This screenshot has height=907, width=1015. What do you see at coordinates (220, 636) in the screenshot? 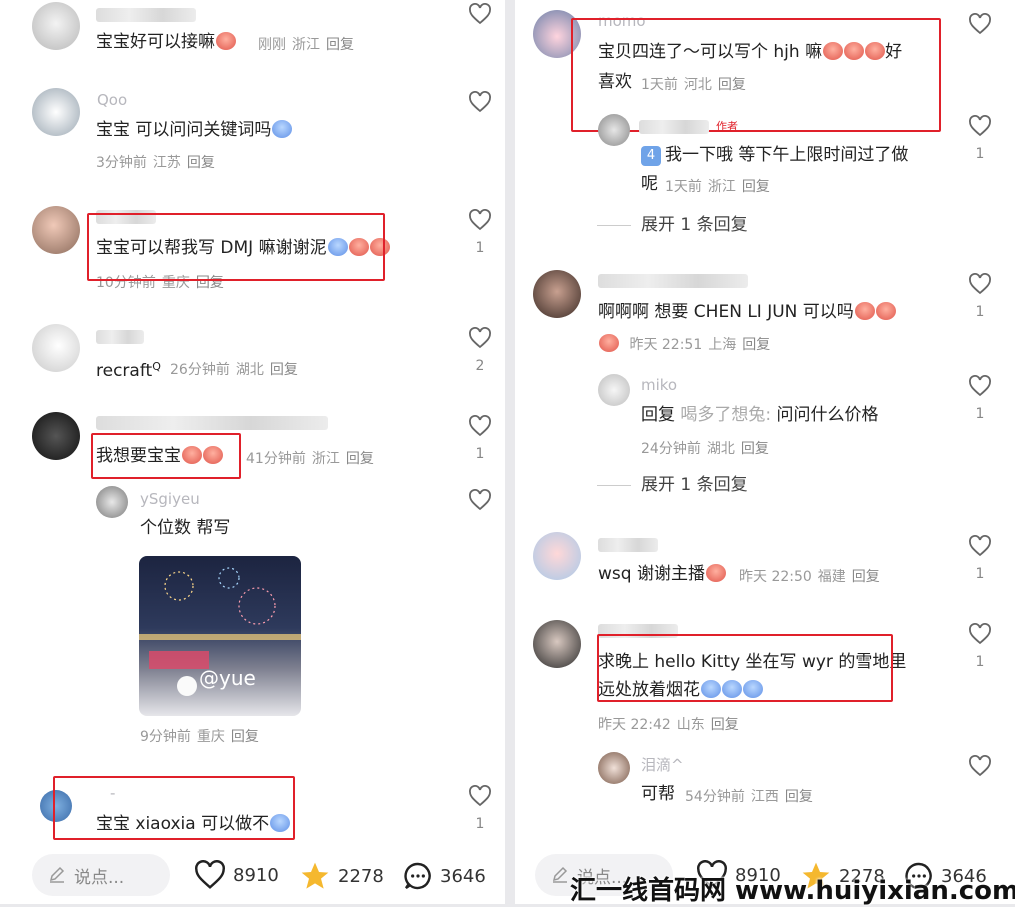
I see `comment-photo: @yue` at bounding box center [220, 636].